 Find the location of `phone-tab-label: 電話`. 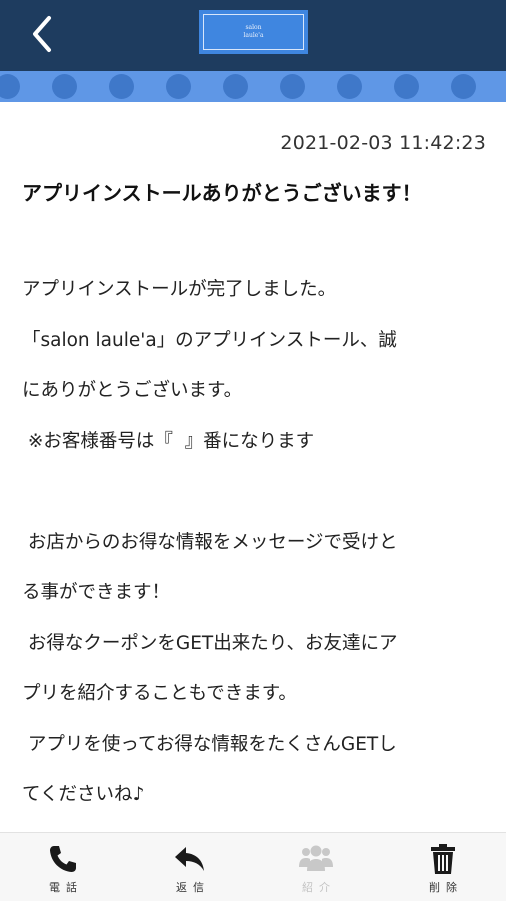

phone-tab-label: 電話 is located at coordinates (66, 887).